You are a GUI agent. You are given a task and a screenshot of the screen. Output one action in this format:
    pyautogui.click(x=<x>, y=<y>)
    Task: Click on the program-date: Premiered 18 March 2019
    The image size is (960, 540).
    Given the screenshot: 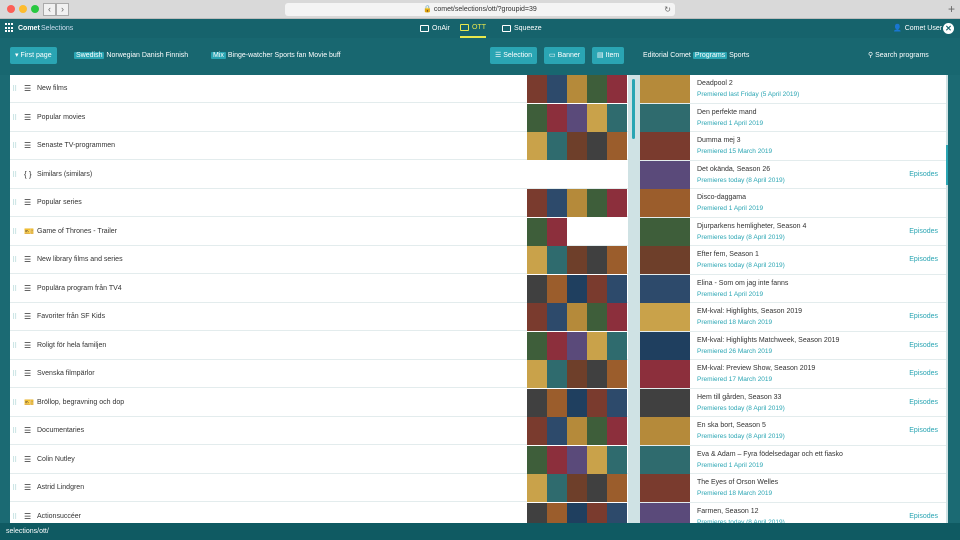 What is the action you would take?
    pyautogui.click(x=735, y=322)
    